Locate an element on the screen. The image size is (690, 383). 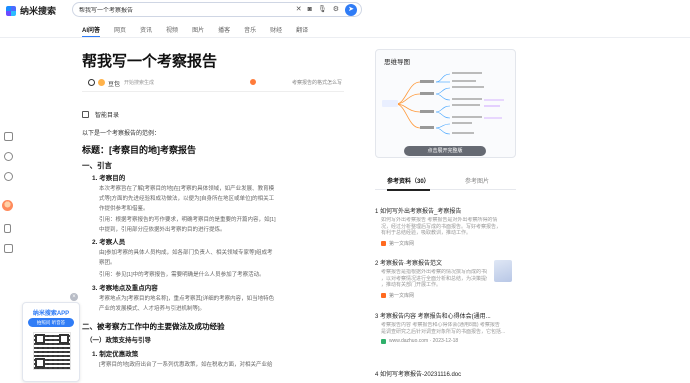
subsection-heading: （一）政策支持与引导 is located at coordinates (118, 340).